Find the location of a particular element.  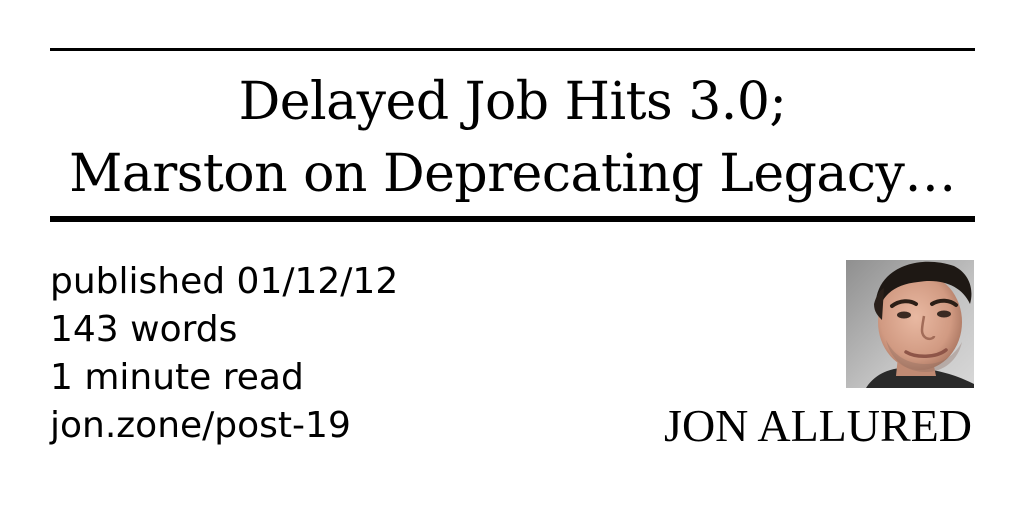

top-rule is located at coordinates (512, 49).